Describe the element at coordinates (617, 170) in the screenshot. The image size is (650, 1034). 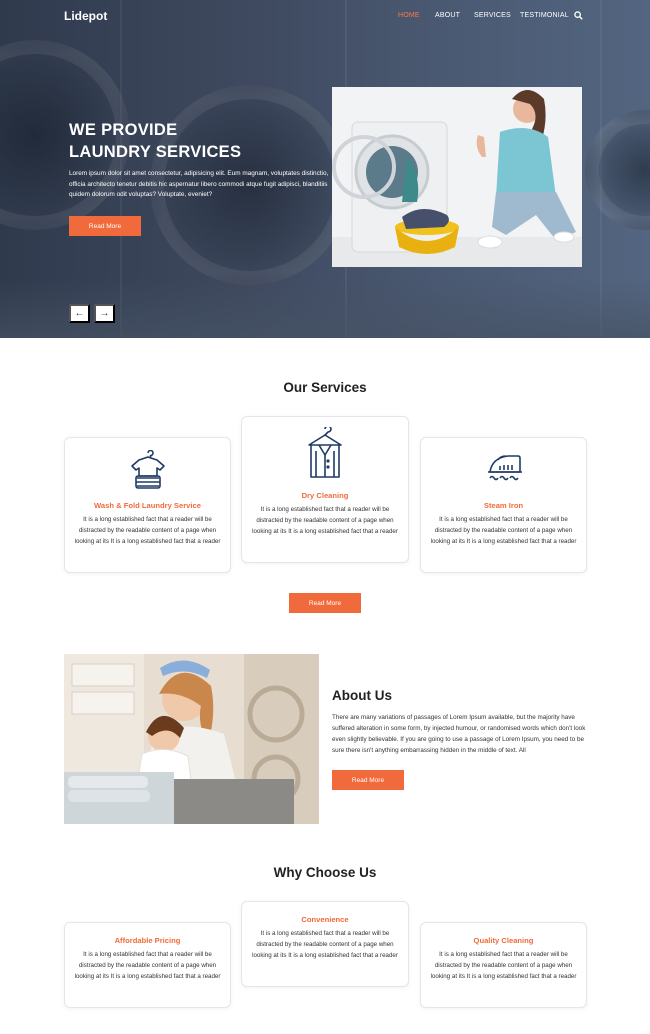
I see `washer-drum-graphic` at that location.